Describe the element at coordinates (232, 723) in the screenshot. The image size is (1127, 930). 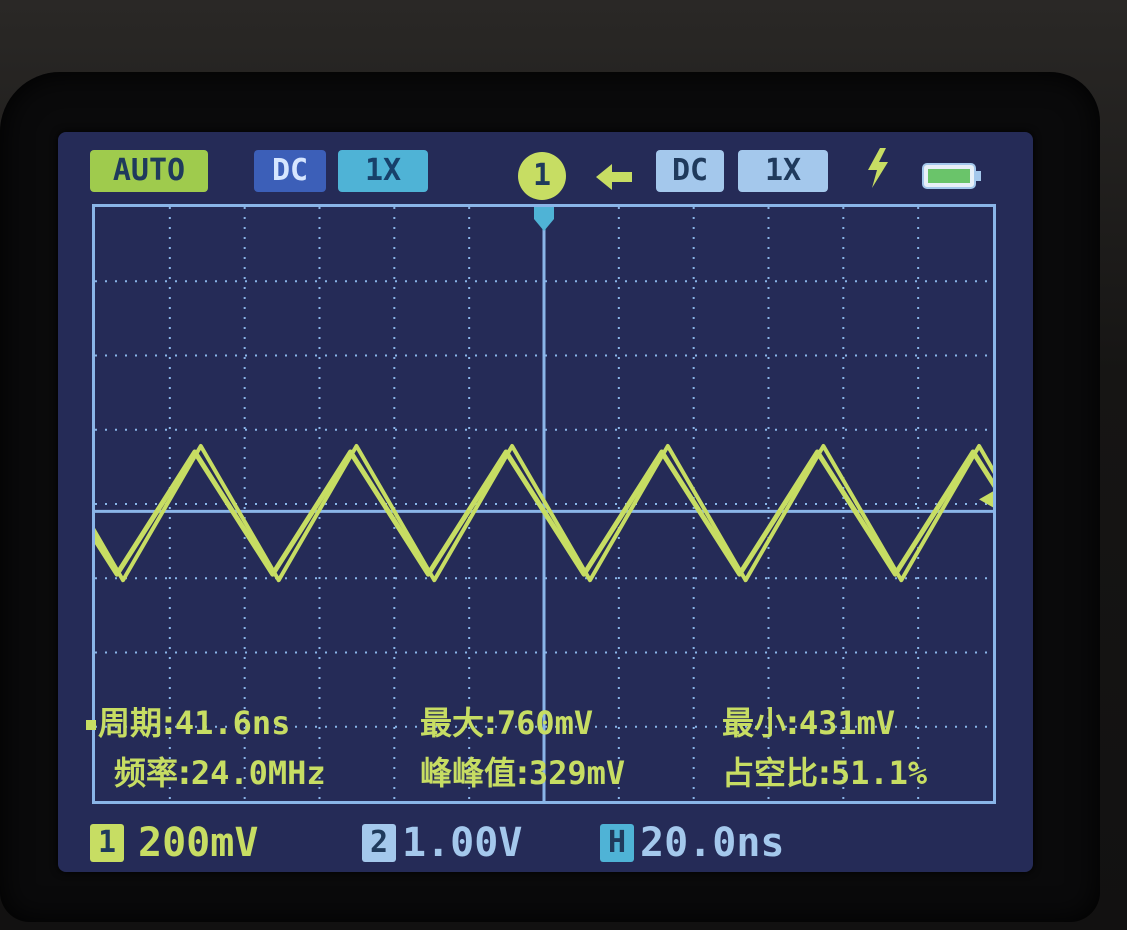
I see `period-value: 41.6ns` at that location.